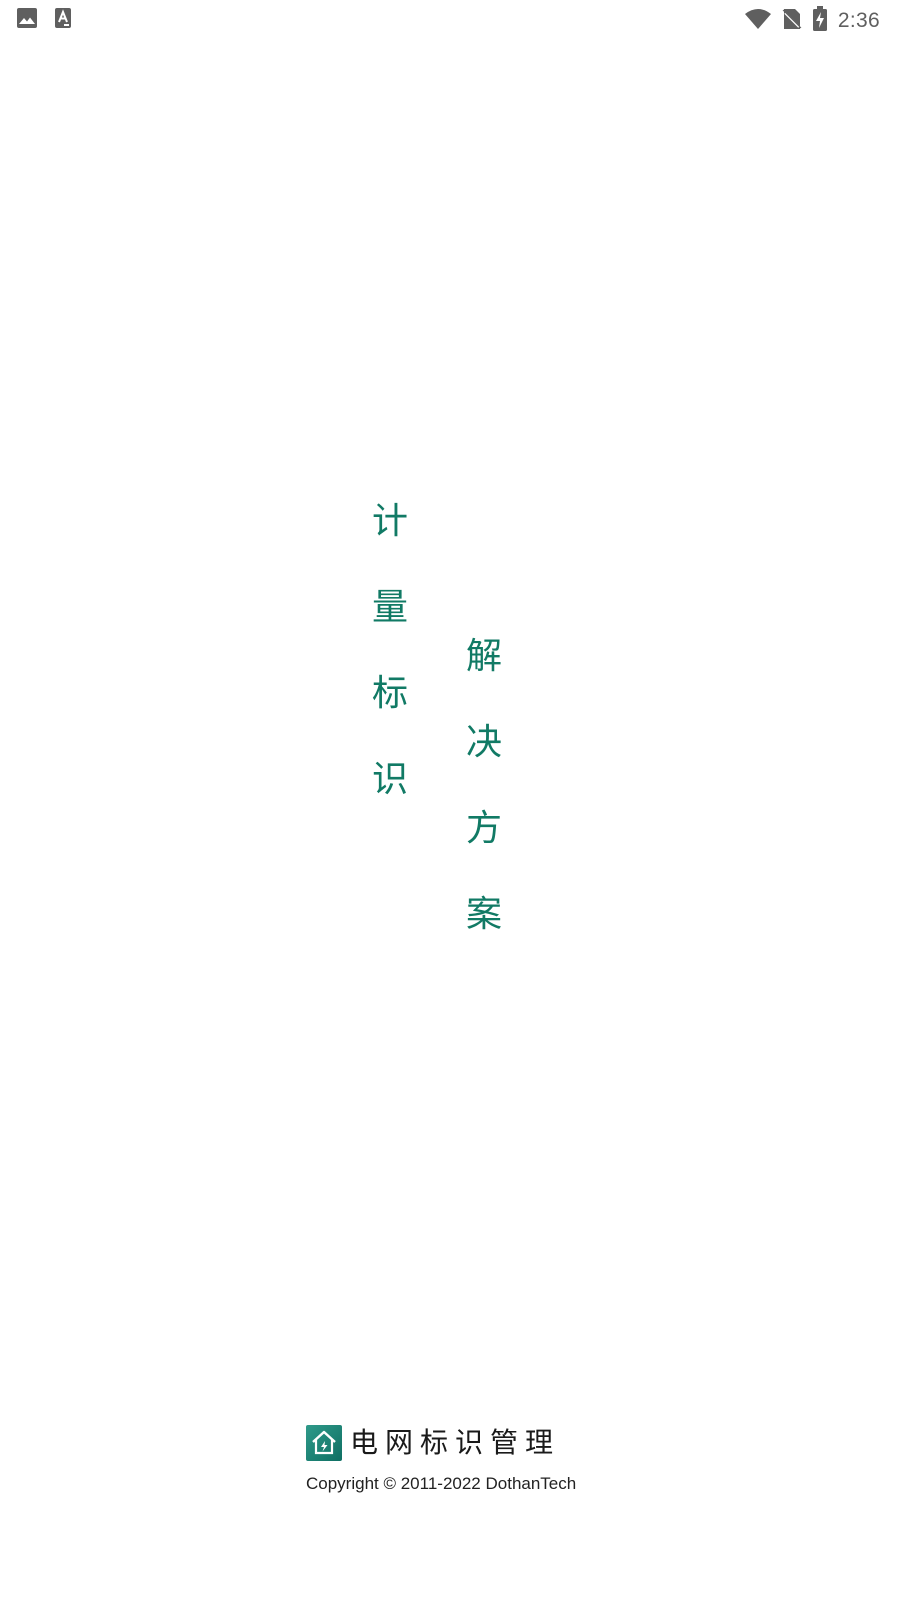  Describe the element at coordinates (389, 779) in the screenshot. I see `slogan-char: 识` at that location.